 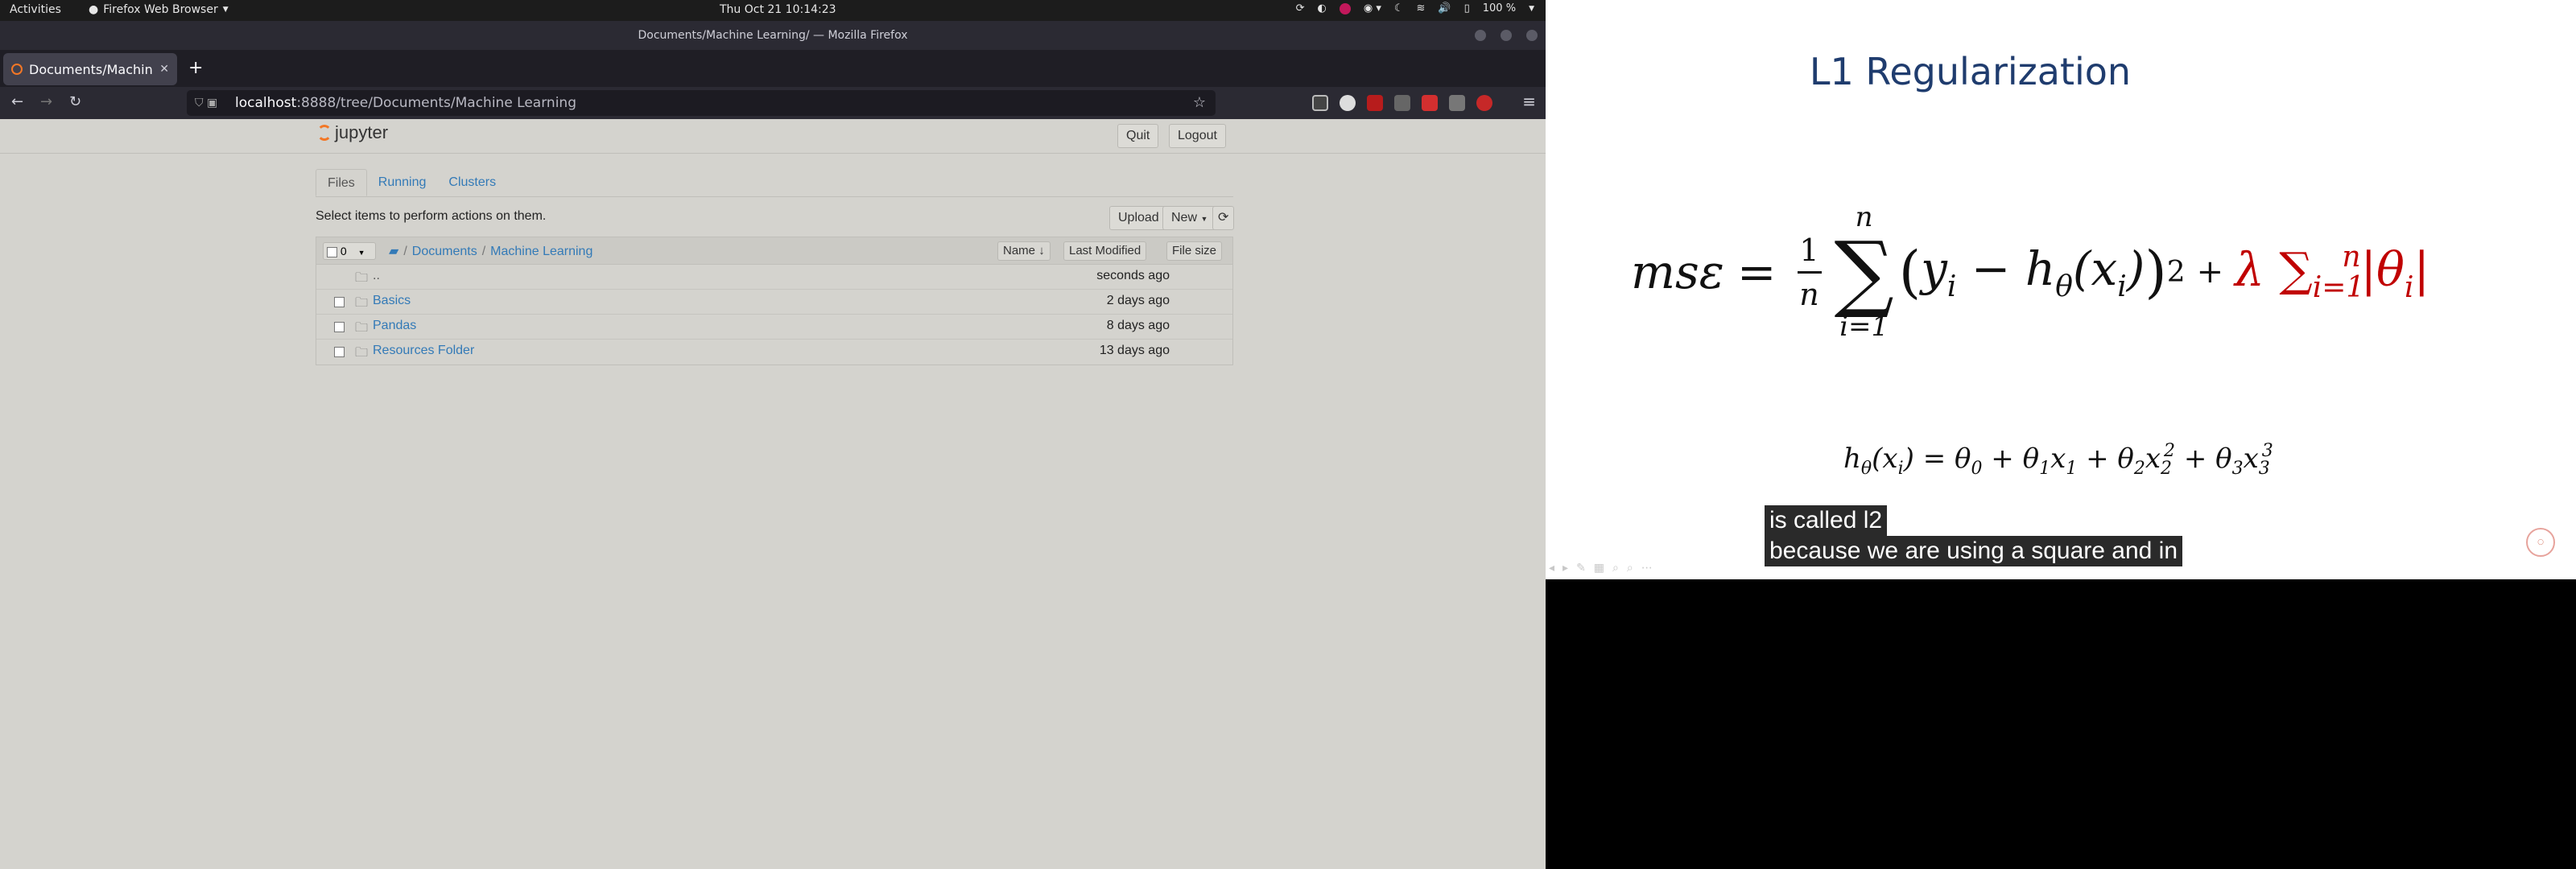 I want to click on jupyter-logo: jupyter, so click(x=352, y=132).